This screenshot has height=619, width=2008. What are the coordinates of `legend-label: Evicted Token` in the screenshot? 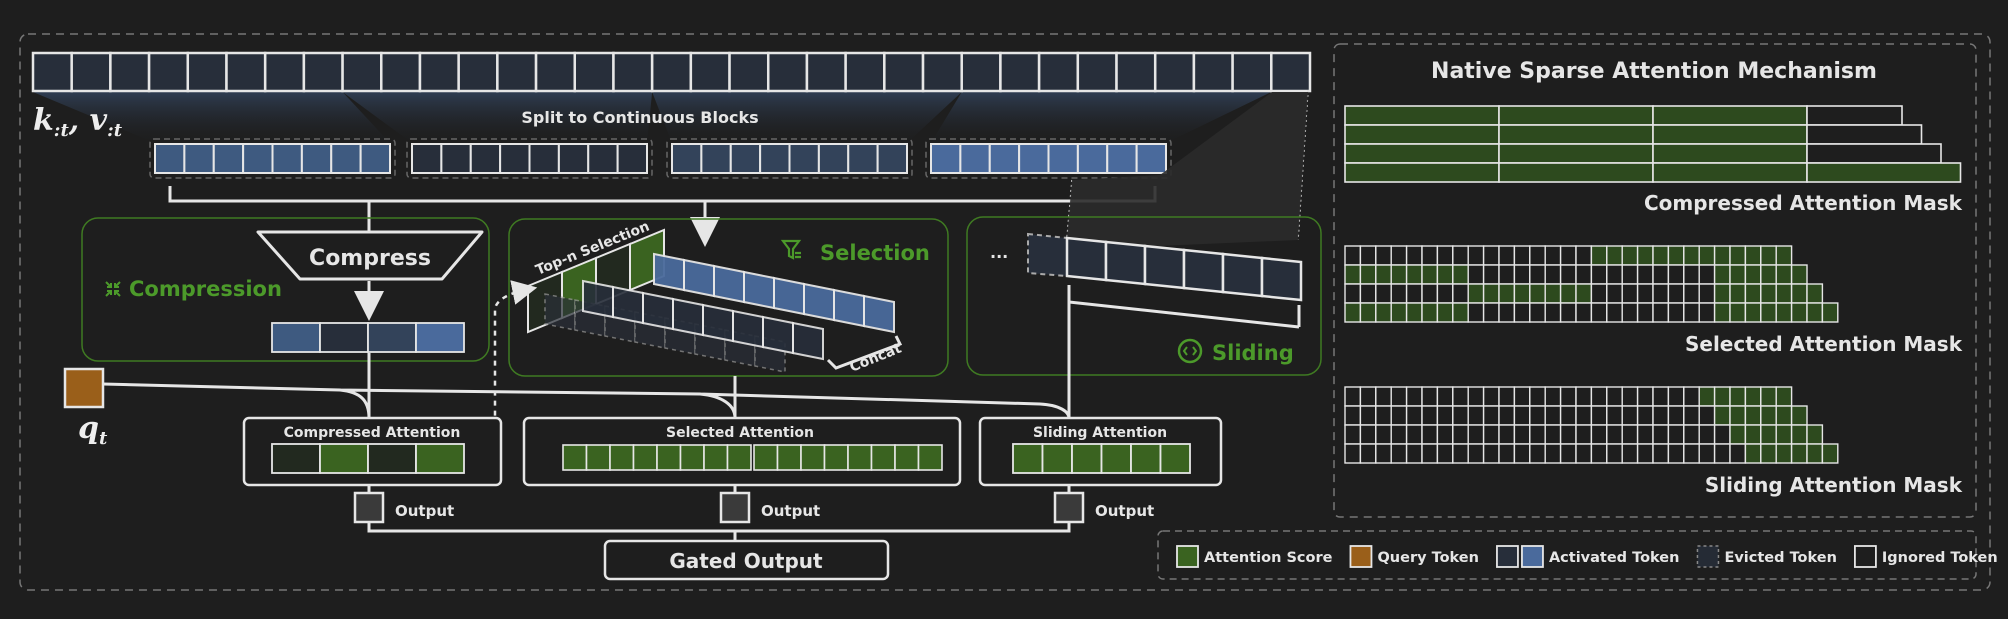 It's located at (1780, 558).